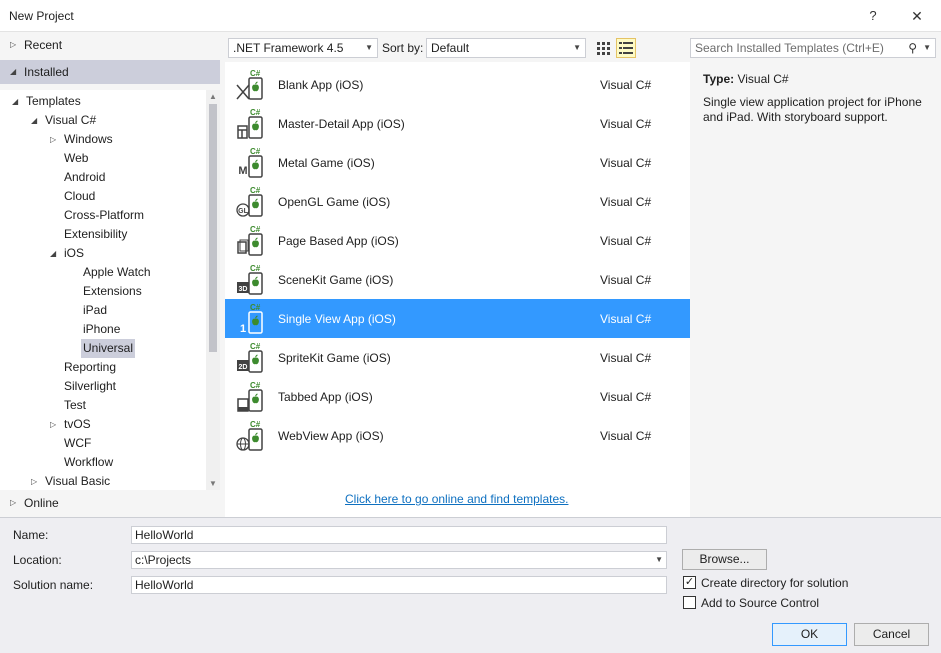 This screenshot has height=653, width=941. What do you see at coordinates (689, 602) in the screenshot?
I see `source-control-checkbox` at bounding box center [689, 602].